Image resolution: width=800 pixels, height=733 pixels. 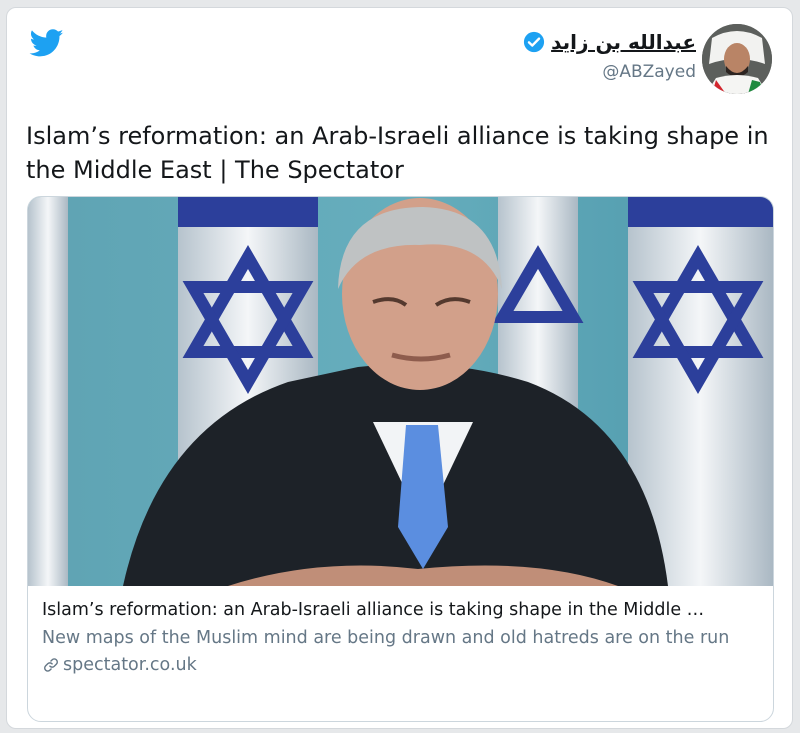 What do you see at coordinates (609, 56) in the screenshot?
I see `tweet-author: عبدالله بن زايد @ABZayed` at bounding box center [609, 56].